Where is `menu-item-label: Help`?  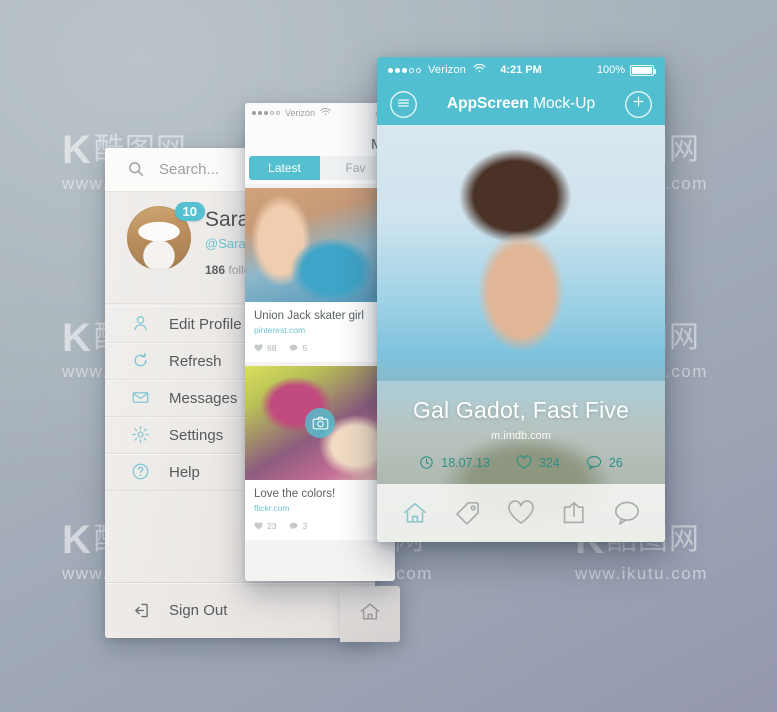 menu-item-label: Help is located at coordinates (184, 472).